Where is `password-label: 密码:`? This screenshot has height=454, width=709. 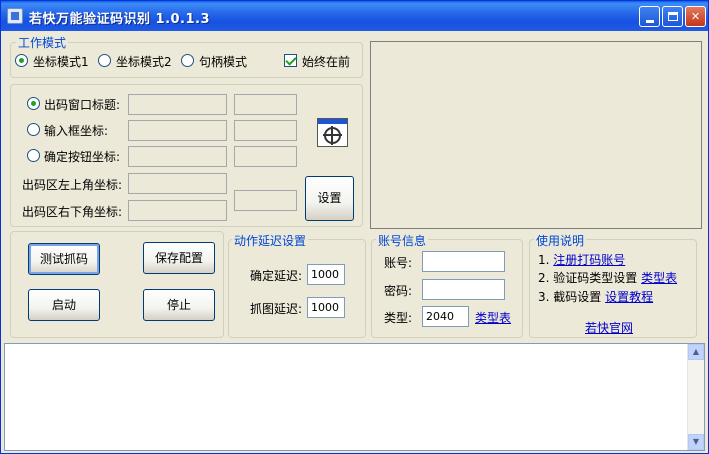 password-label: 密码: is located at coordinates (398, 291).